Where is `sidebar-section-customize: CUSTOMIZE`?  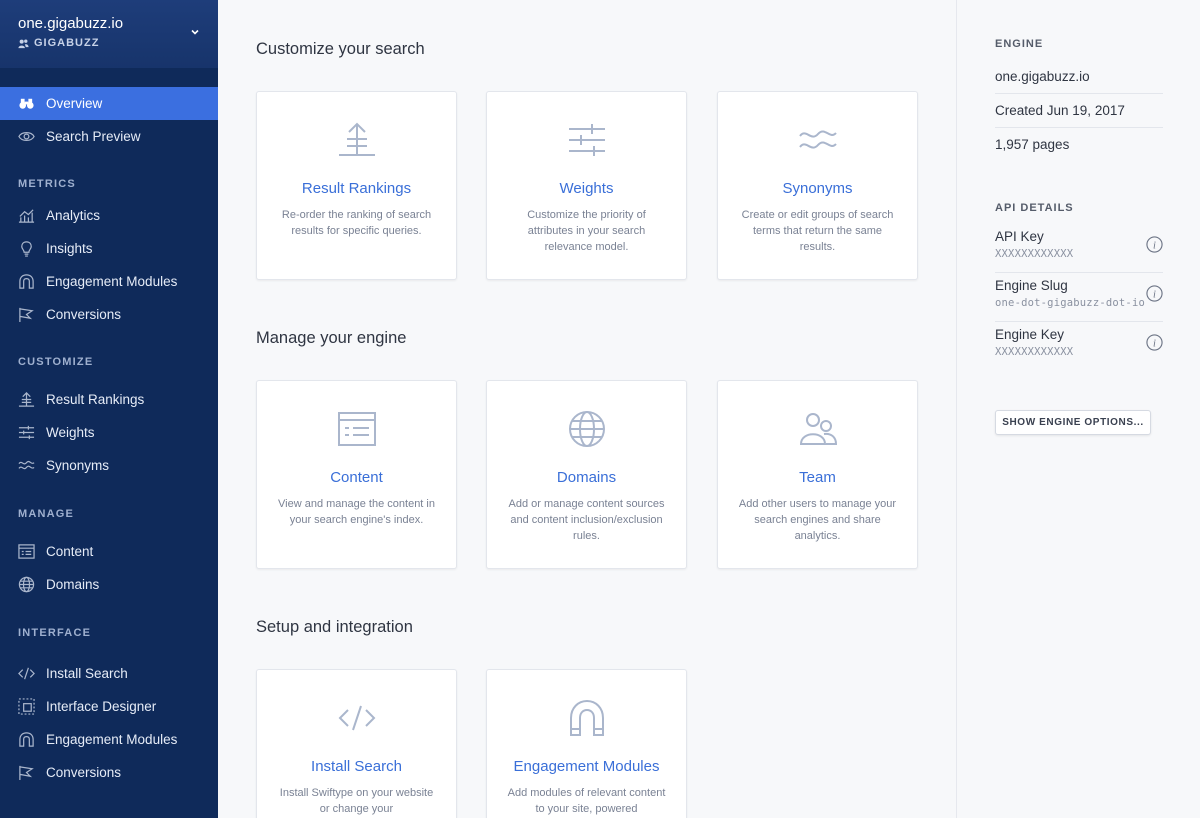 sidebar-section-customize: CUSTOMIZE is located at coordinates (56, 362).